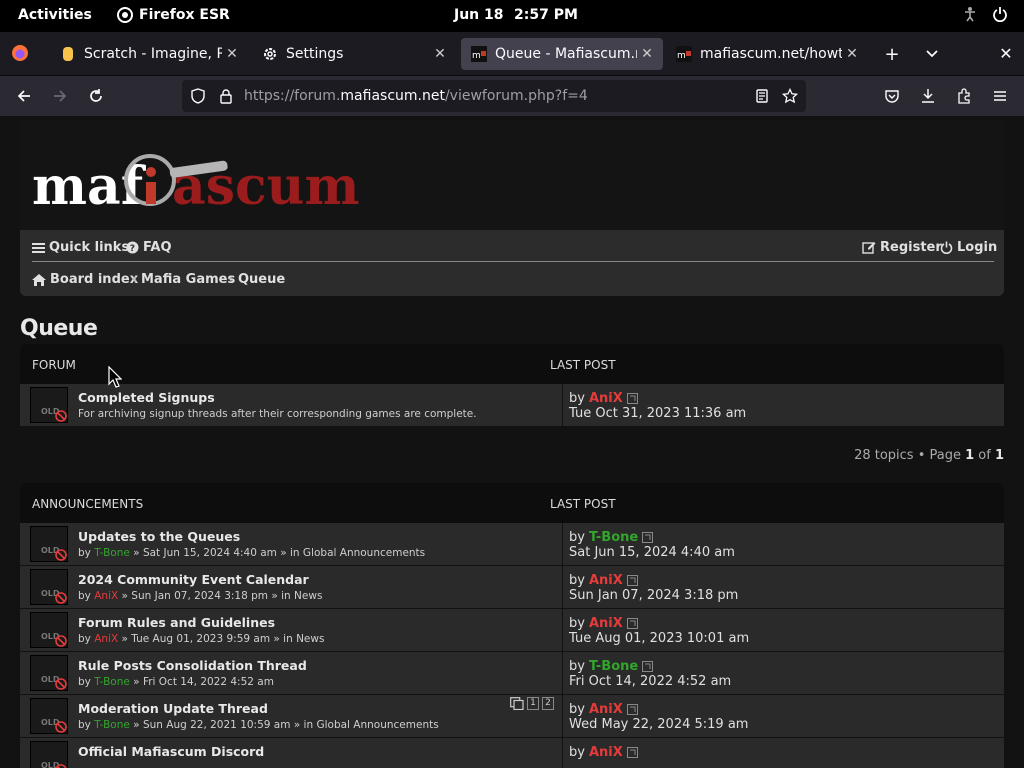  I want to click on breadcrumb-board-index: Board index, so click(85, 279).